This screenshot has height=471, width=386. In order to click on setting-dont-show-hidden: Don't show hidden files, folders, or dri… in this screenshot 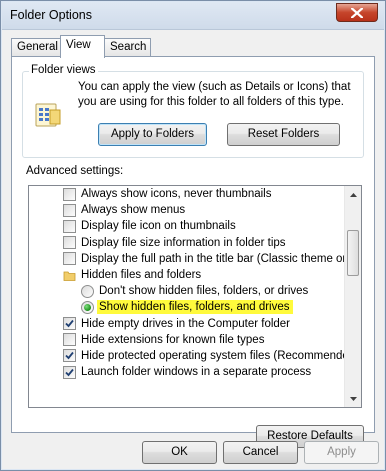, I will do `click(187, 291)`.